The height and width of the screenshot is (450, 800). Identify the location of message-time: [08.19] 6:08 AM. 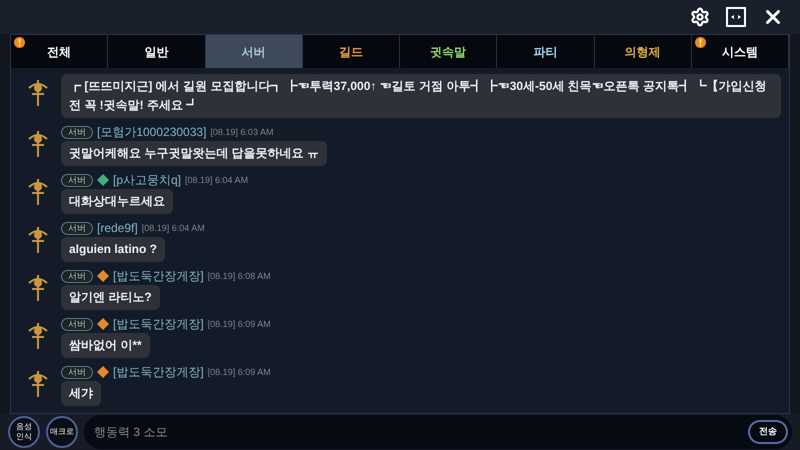
(239, 276).